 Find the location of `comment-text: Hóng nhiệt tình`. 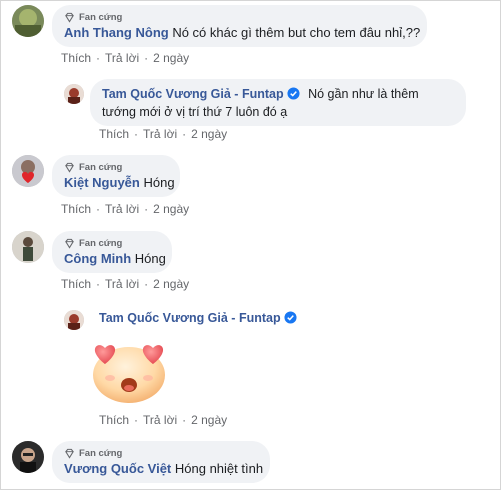

comment-text: Hóng nhiệt tình is located at coordinates (219, 468).